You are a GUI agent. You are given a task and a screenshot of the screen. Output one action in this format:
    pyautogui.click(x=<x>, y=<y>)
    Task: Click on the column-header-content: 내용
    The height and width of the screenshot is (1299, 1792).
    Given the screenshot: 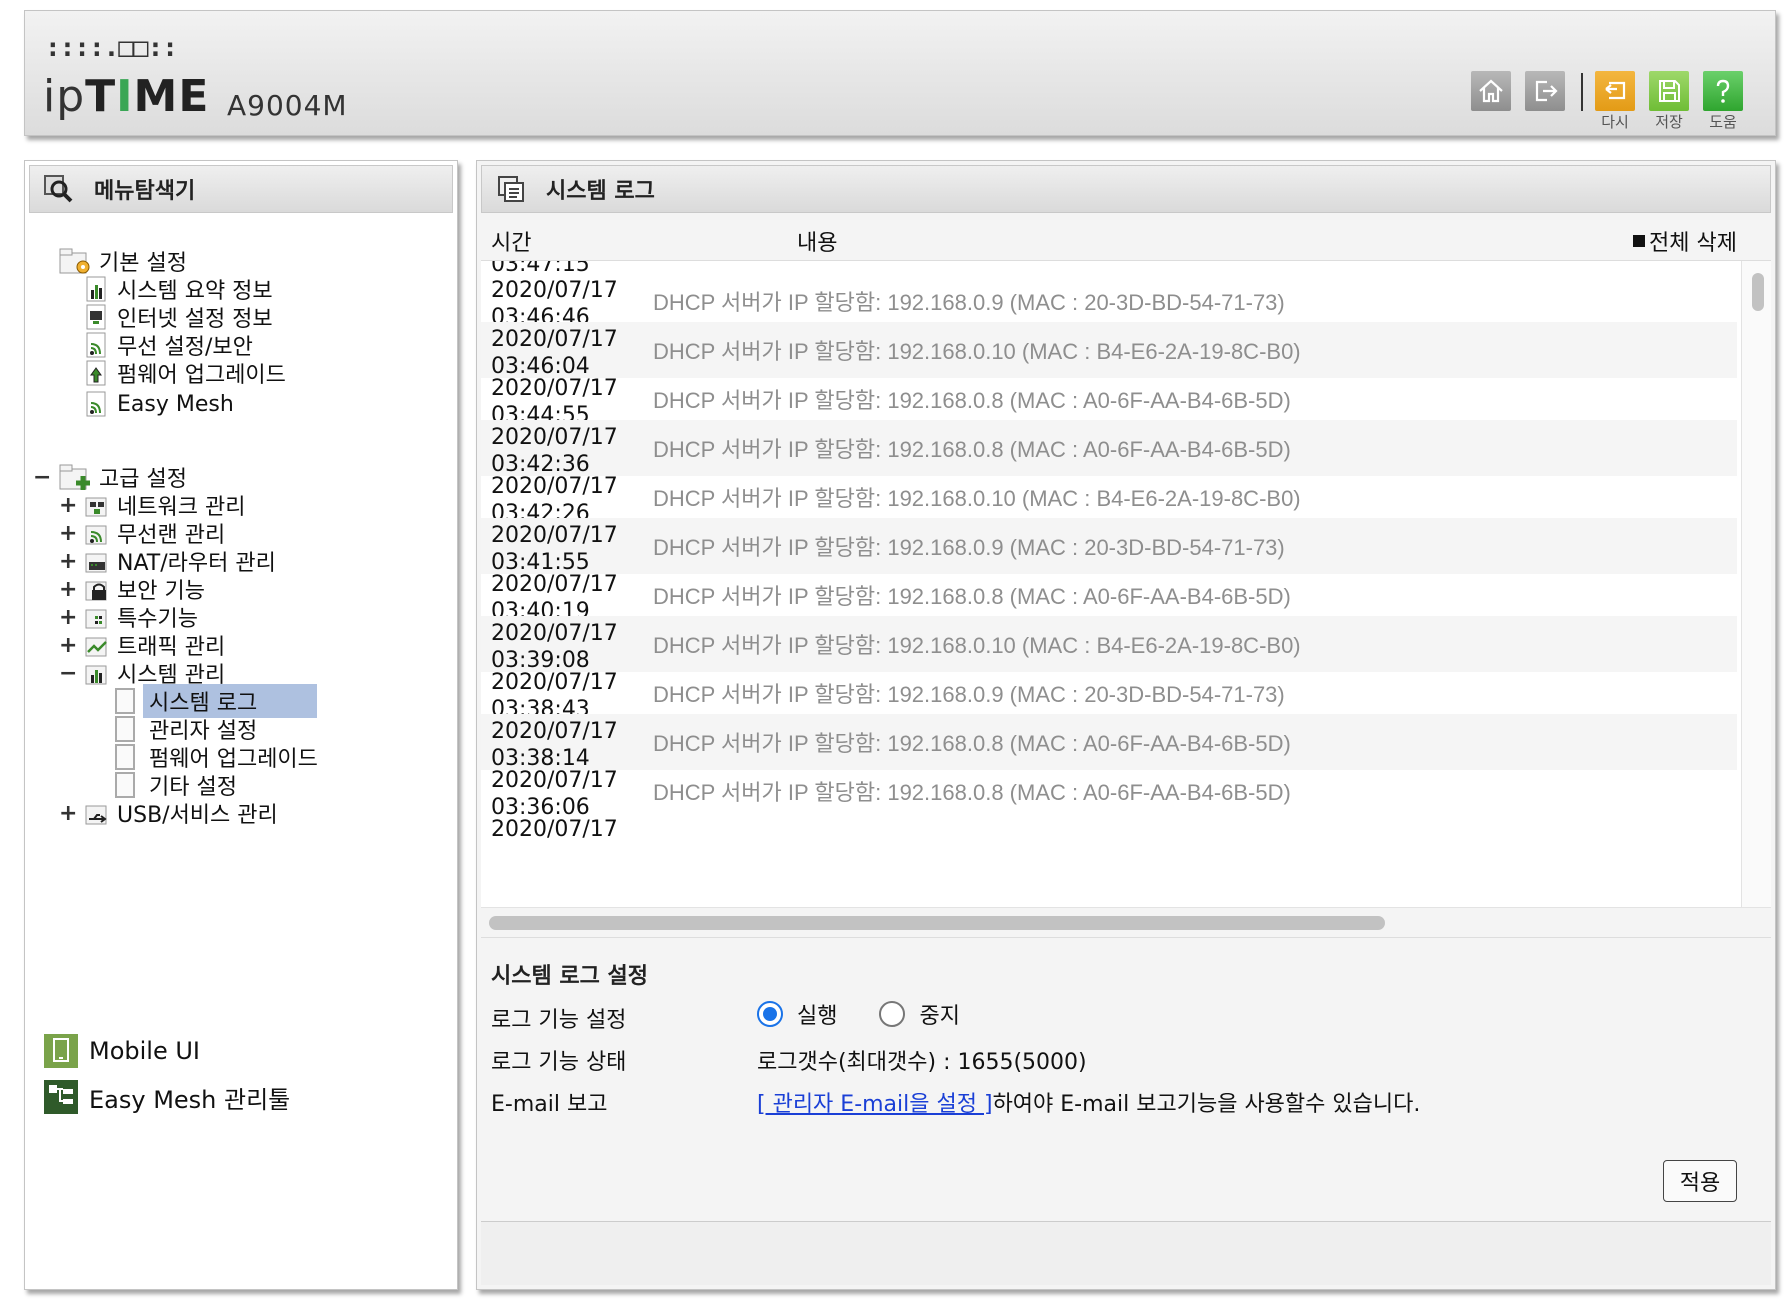 What is the action you would take?
    pyautogui.click(x=817, y=243)
    